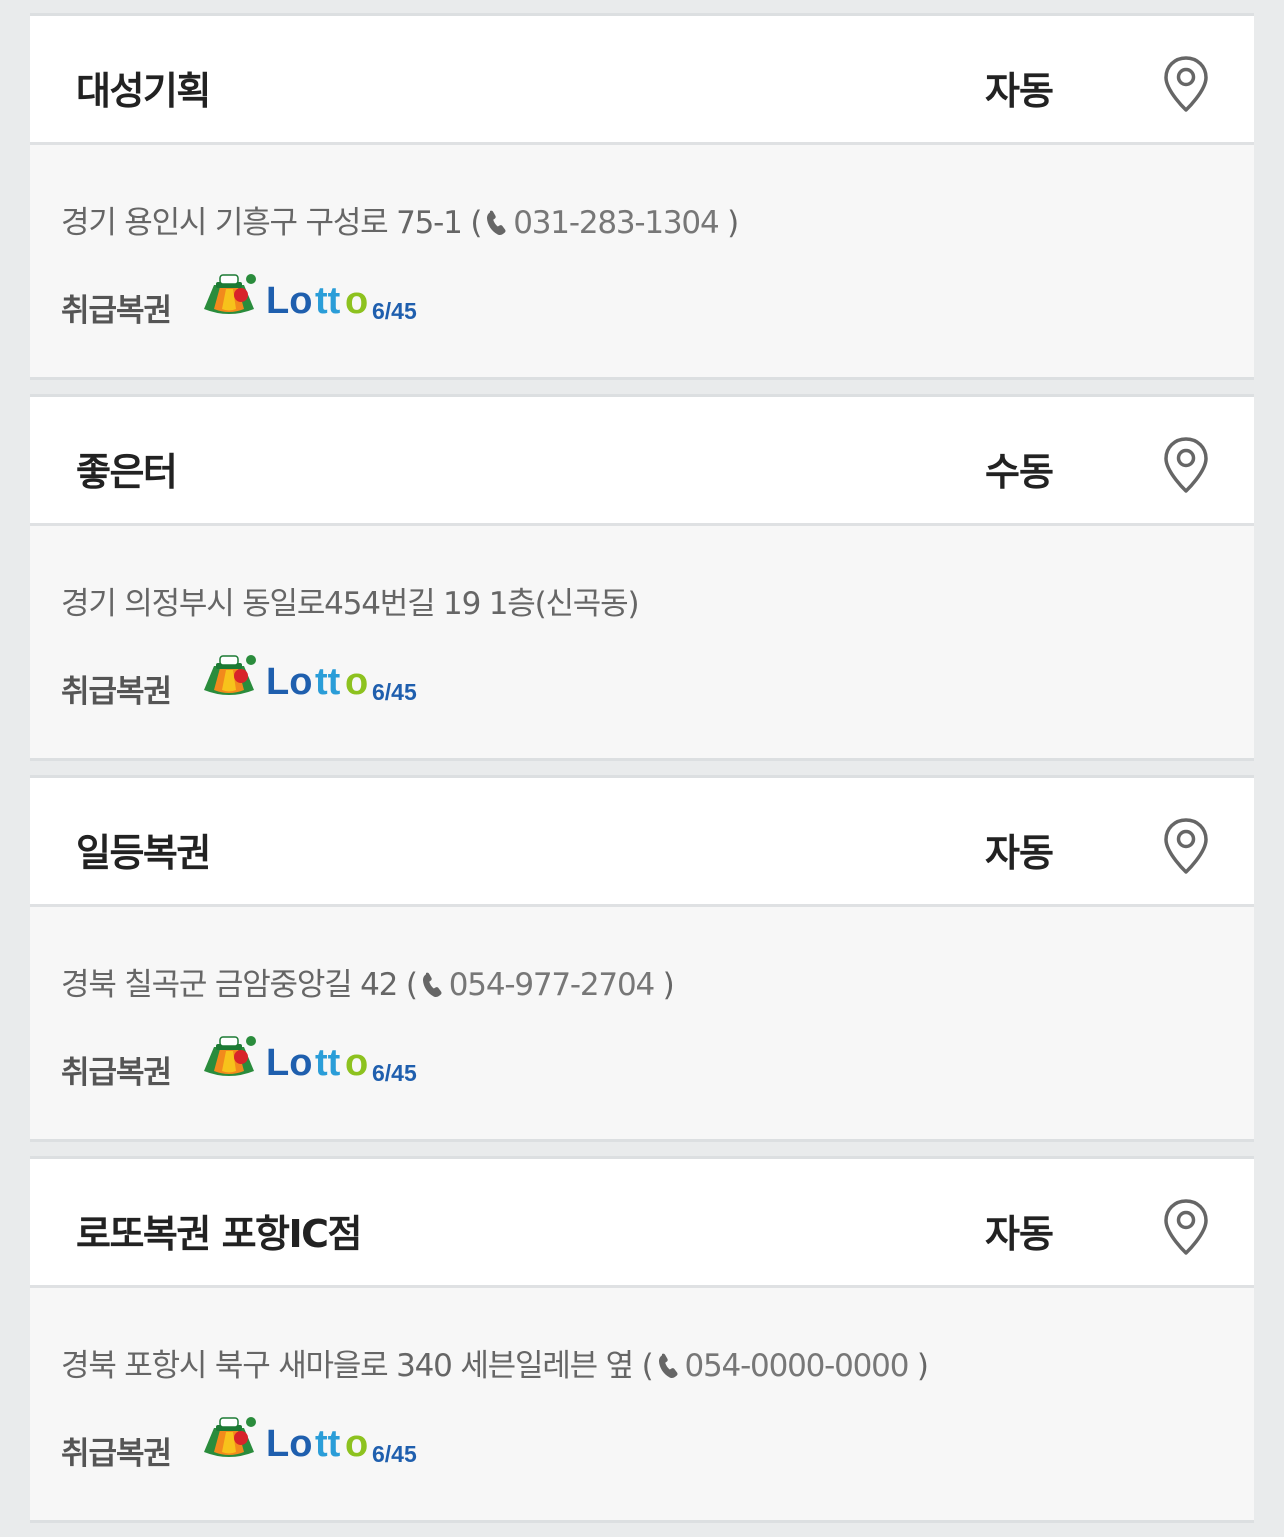 The height and width of the screenshot is (1537, 1284). I want to click on store-phone-wrap: (054-0000-0000 ), so click(785, 1366).